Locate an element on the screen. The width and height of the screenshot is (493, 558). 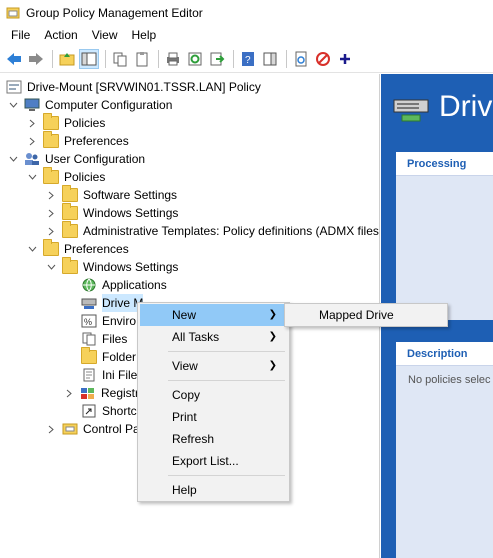
tree-root-label: Drive-Mount [SRVWIN01.TSSR.LAN] Policy is located at coordinates (144, 87).